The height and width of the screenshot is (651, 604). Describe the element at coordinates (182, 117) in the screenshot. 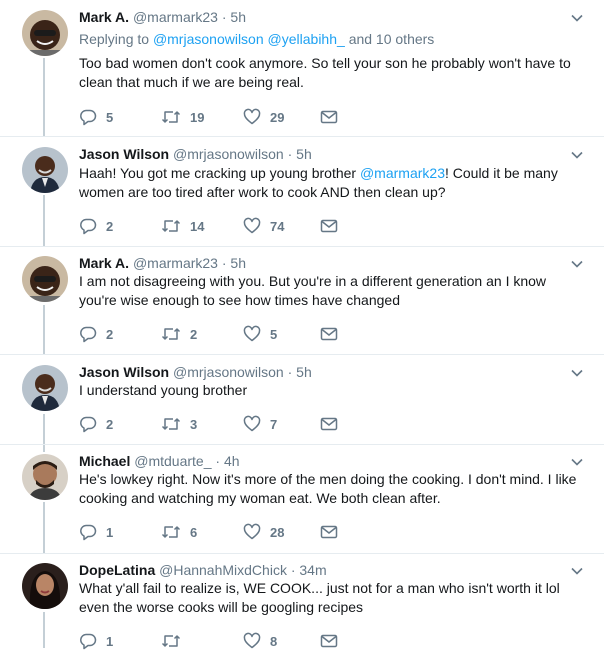

I see `retweet-button: 19` at that location.